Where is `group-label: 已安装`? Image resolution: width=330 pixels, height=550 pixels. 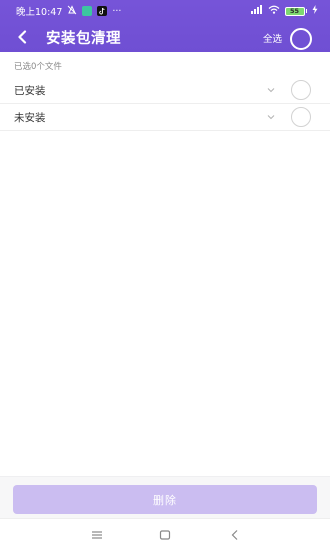
group-label: 已安装 is located at coordinates (30, 90).